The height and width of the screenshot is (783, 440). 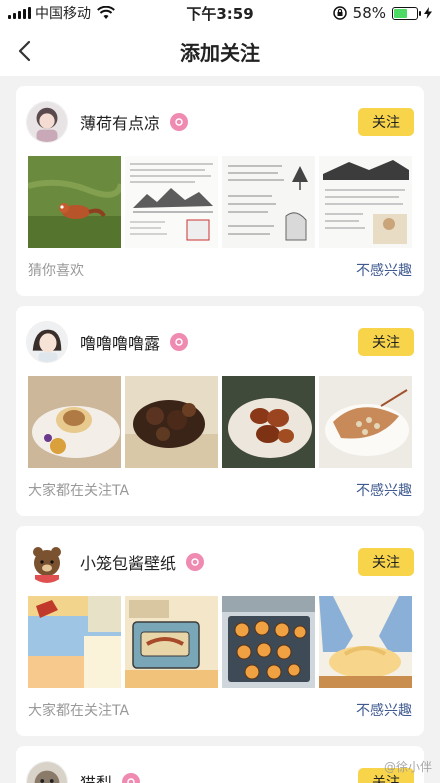 I want to click on chevron-left-icon, so click(x=24, y=51).